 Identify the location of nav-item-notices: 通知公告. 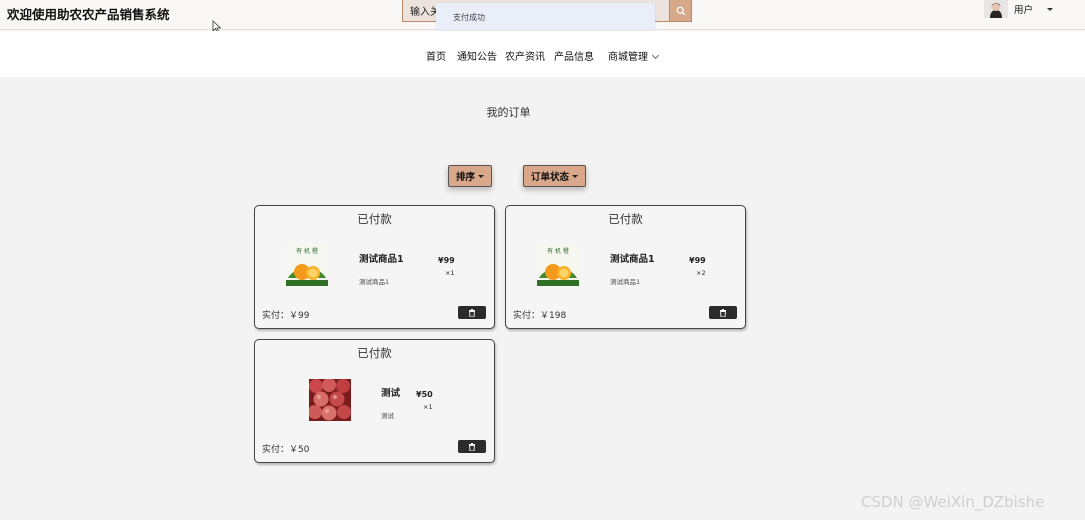
(477, 55).